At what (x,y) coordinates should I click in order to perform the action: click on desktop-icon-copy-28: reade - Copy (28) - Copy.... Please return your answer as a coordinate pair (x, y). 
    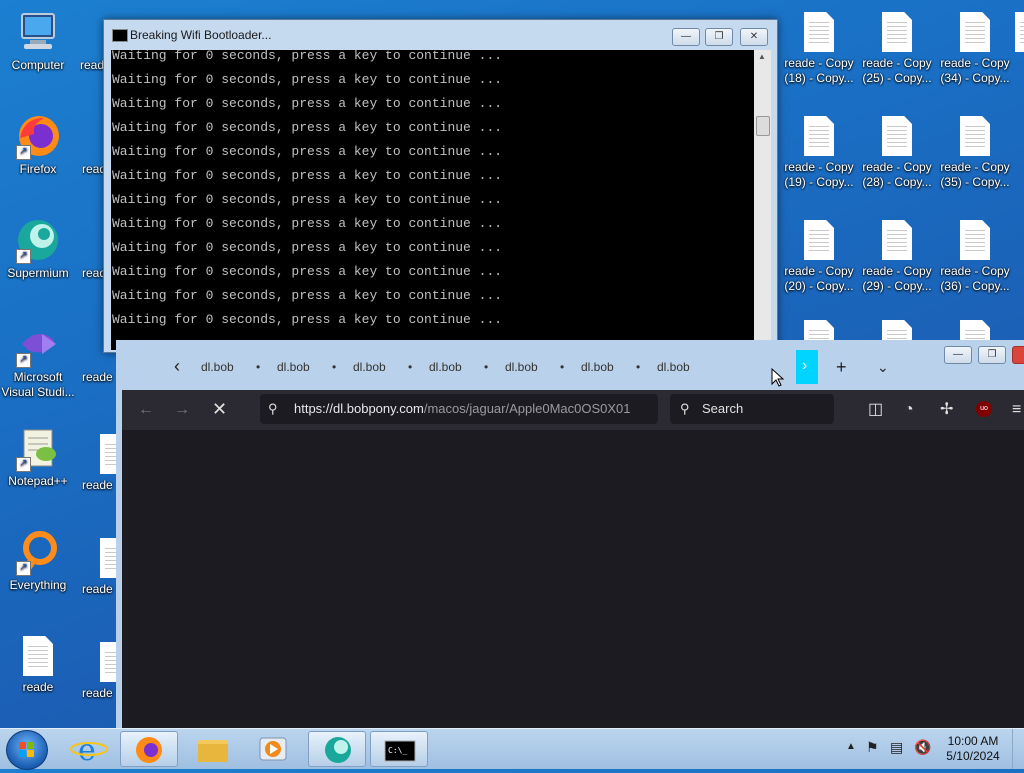
    Looking at the image, I should click on (897, 151).